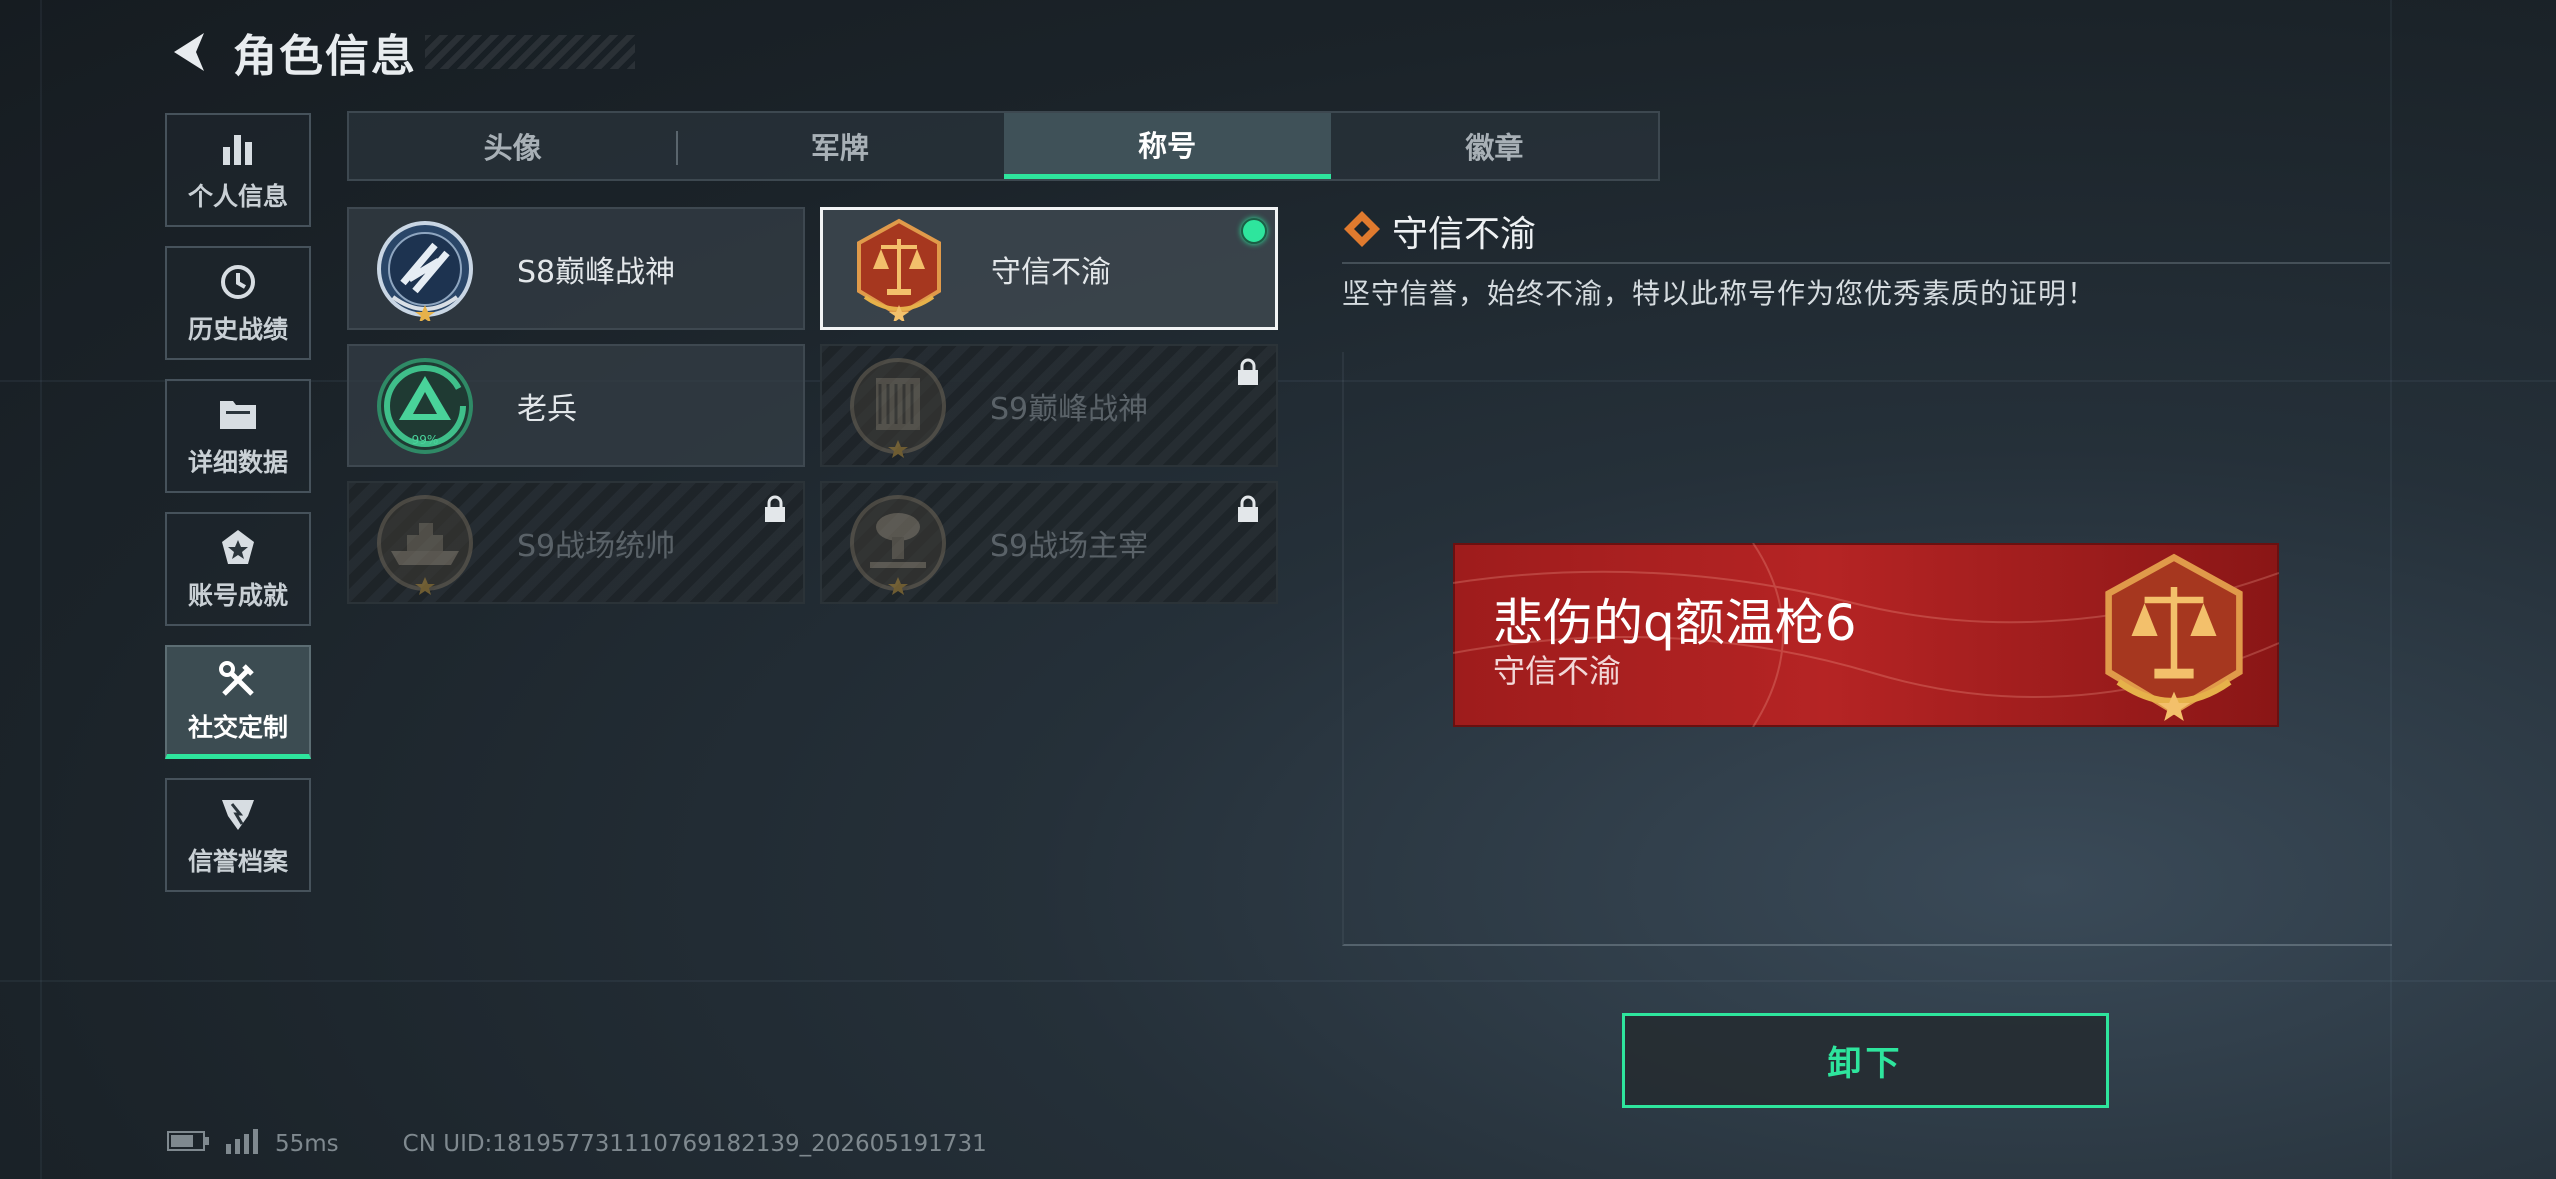  What do you see at coordinates (237, 595) in the screenshot?
I see `sidebar-item-label: 账号成就` at bounding box center [237, 595].